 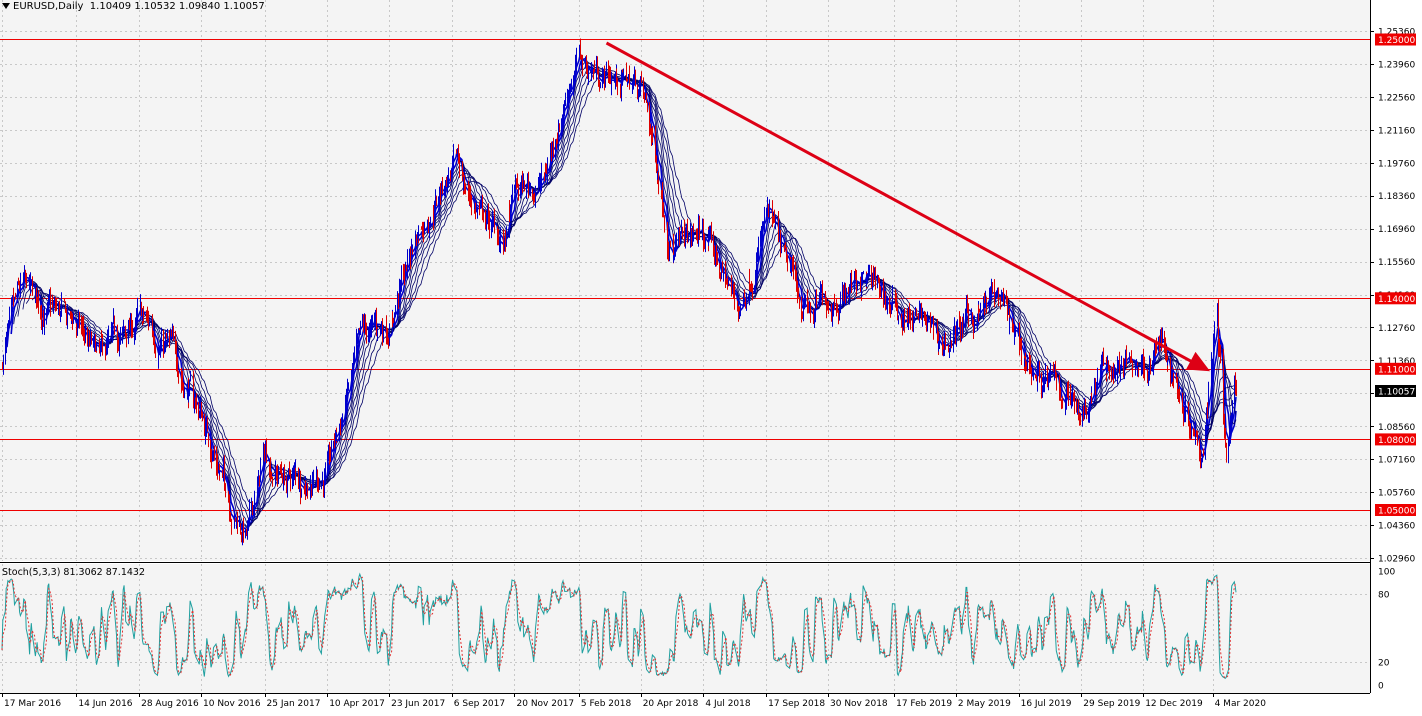 What do you see at coordinates (48, 6) in the screenshot?
I see `symbol-label: EURUSD,Daily` at bounding box center [48, 6].